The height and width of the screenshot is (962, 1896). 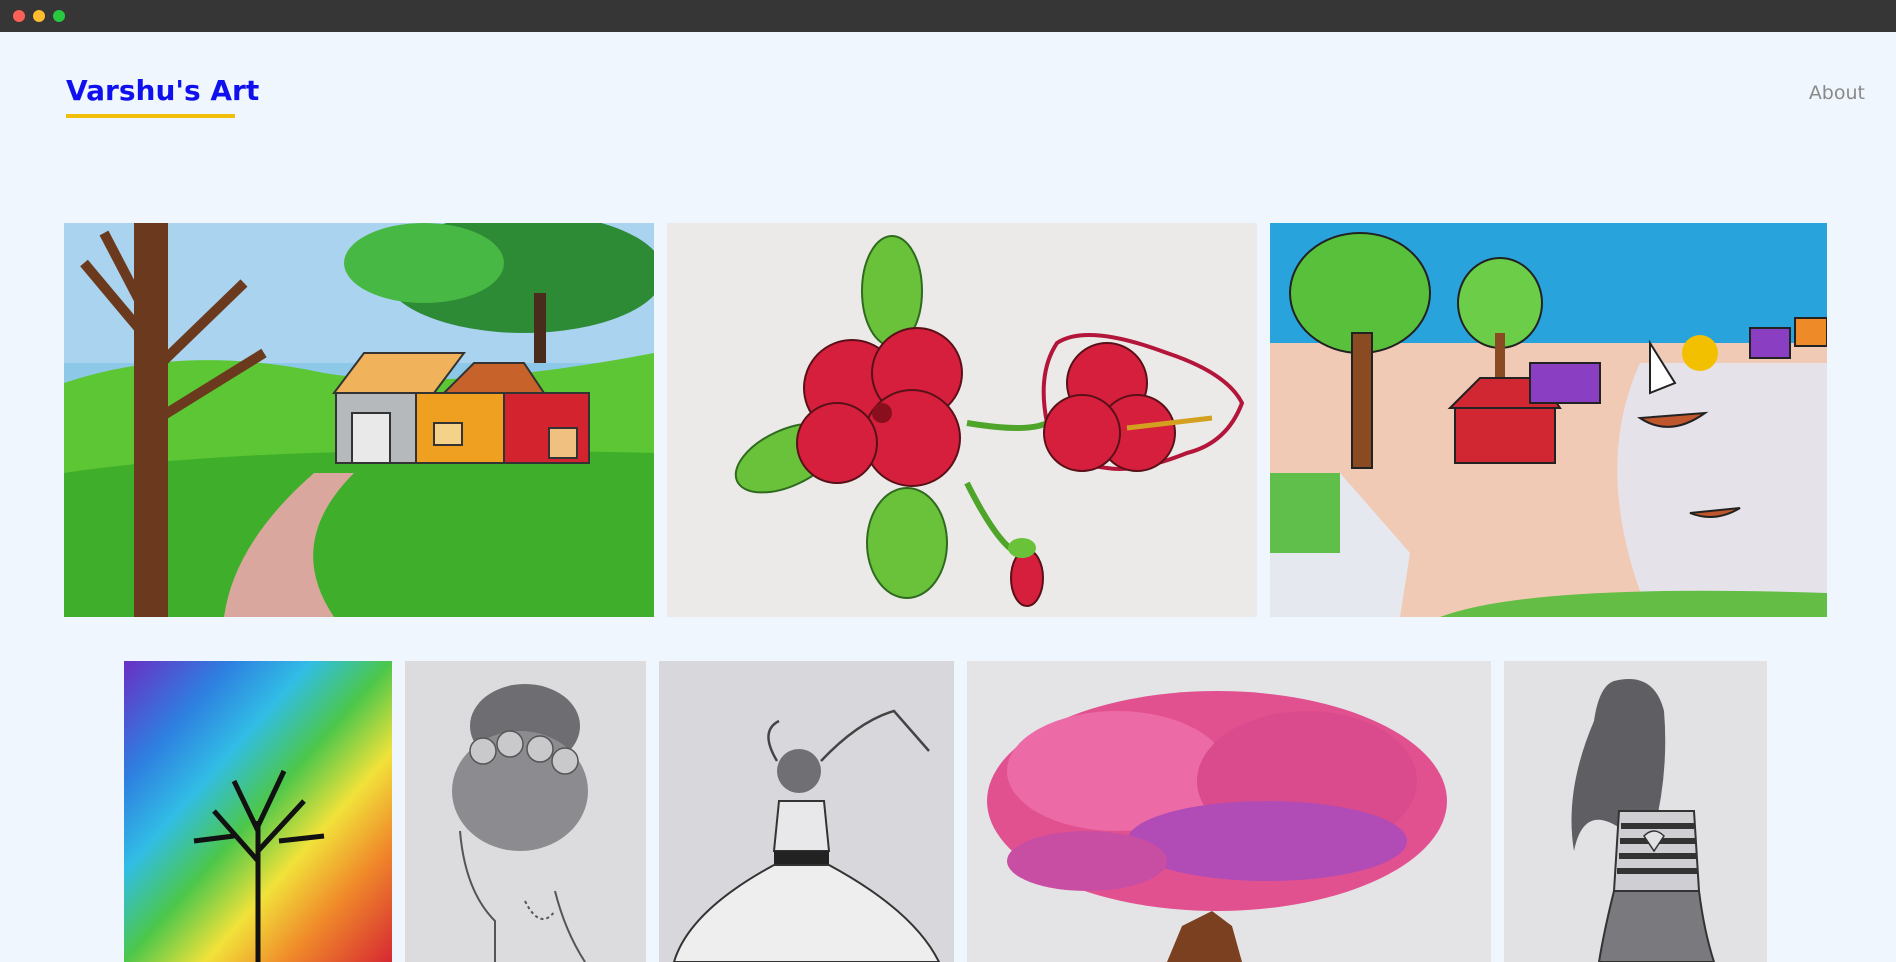 I want to click on window-titlebar, so click(x=948, y=16).